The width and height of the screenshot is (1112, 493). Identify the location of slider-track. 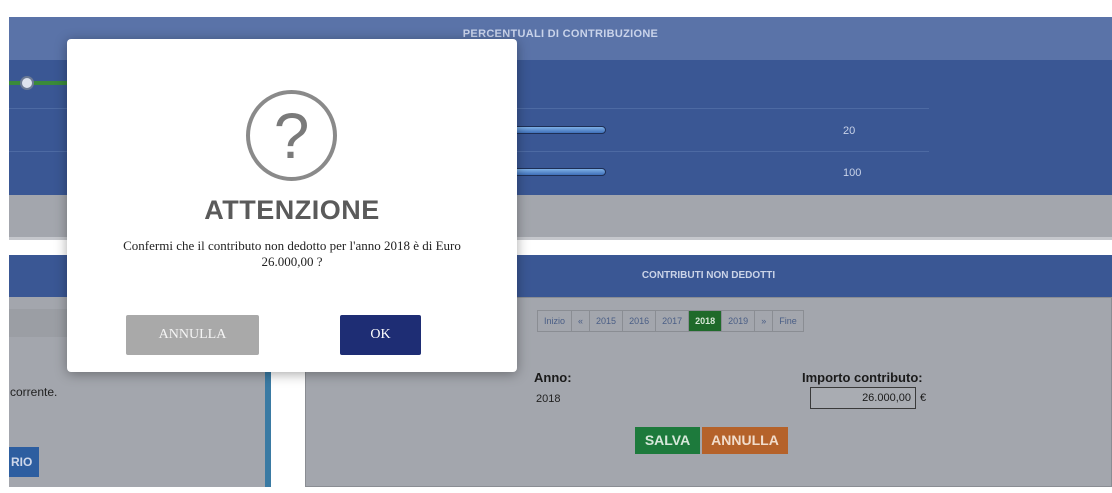
(39, 83).